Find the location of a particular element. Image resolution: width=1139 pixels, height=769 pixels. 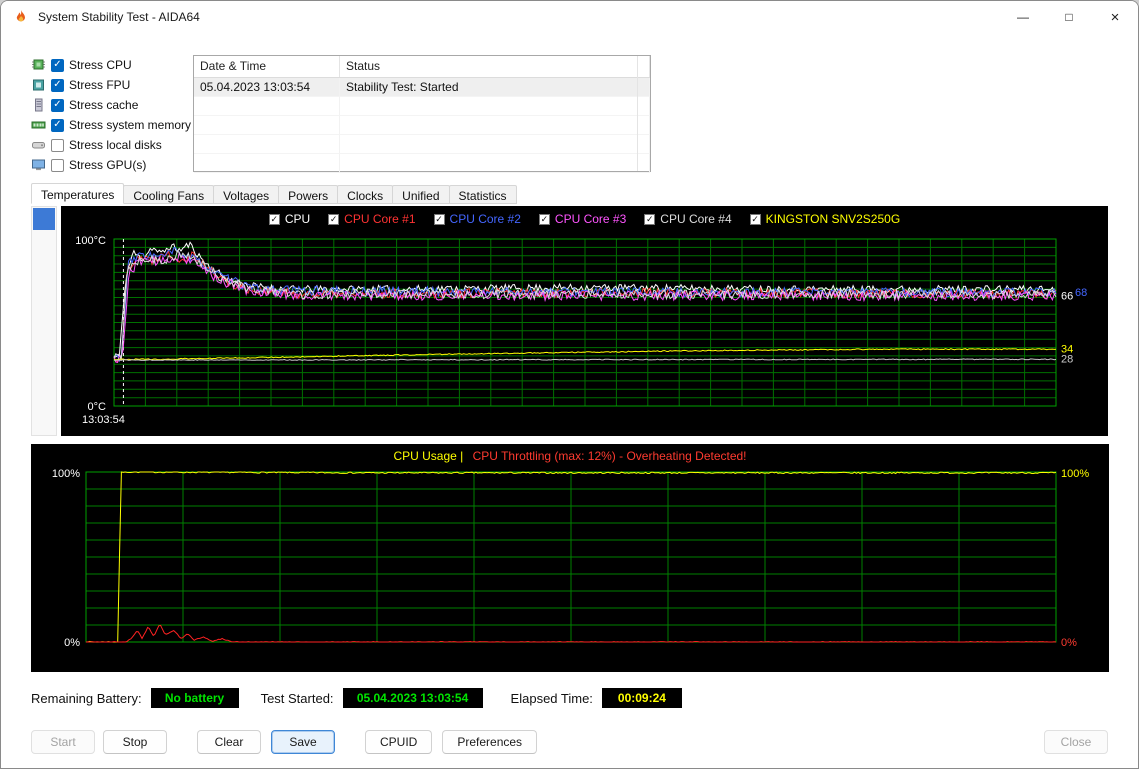

svg-text: 66 is located at coordinates (1067, 296).